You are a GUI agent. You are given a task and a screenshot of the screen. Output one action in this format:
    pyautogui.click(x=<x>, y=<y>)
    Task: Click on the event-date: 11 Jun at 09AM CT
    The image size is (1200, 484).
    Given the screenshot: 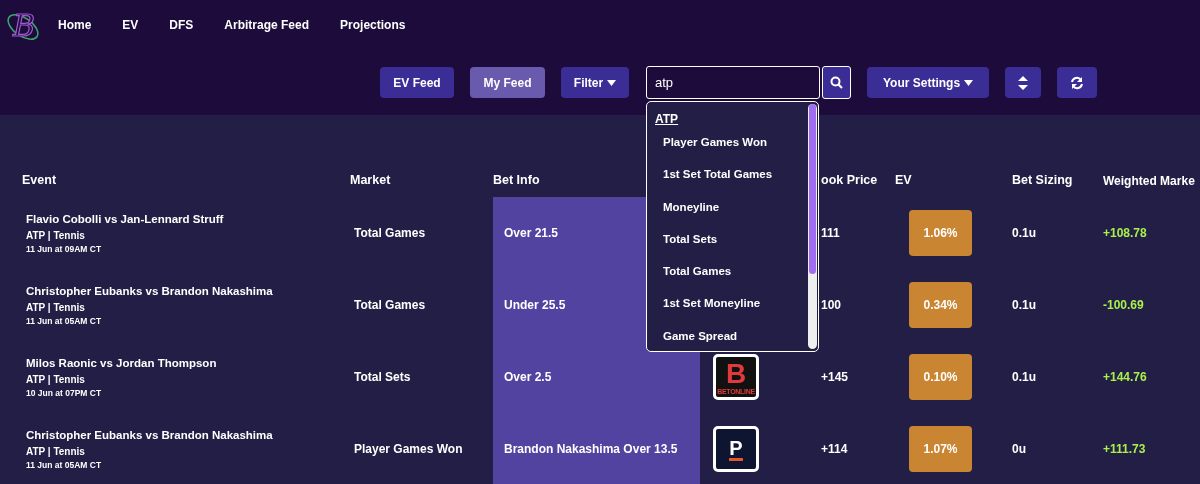 What is the action you would take?
    pyautogui.click(x=64, y=249)
    